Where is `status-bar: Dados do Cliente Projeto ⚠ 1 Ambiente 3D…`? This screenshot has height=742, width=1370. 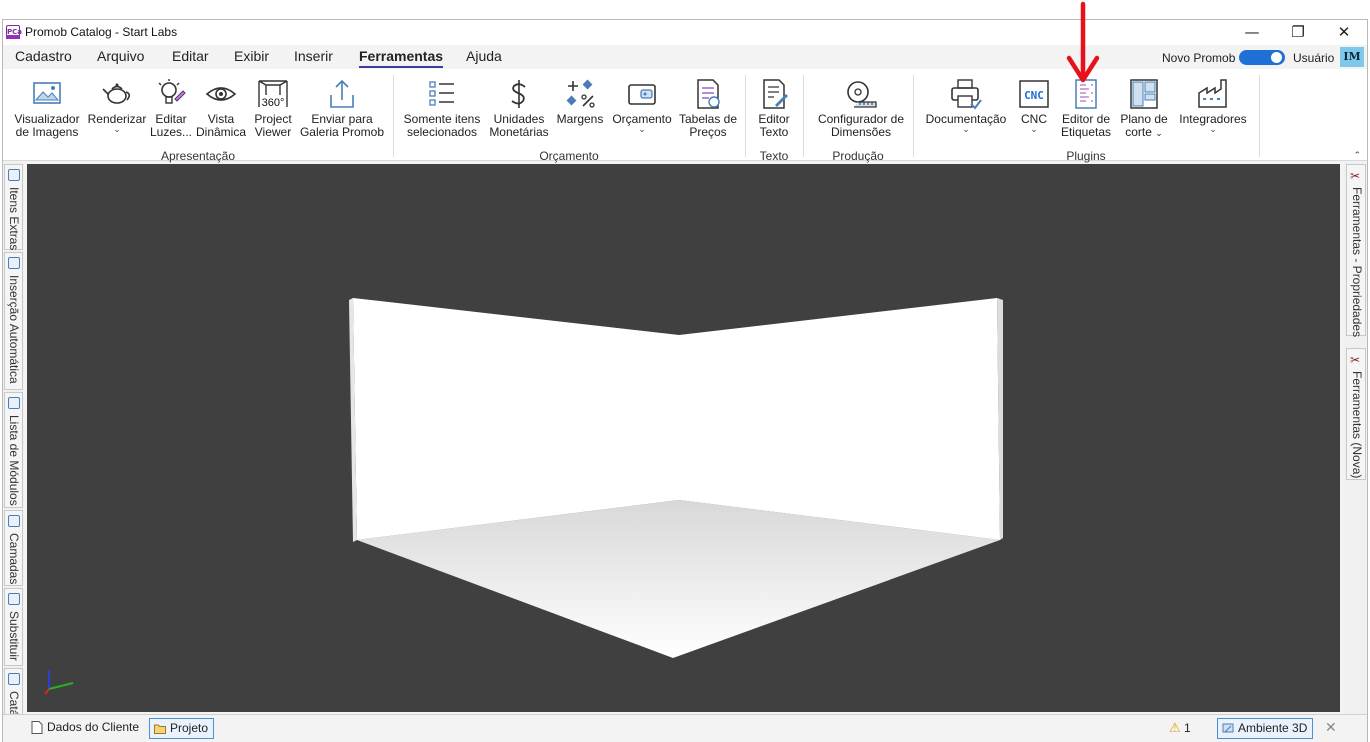
status-bar: Dados do Cliente Projeto ⚠ 1 Ambiente 3D… is located at coordinates (685, 728).